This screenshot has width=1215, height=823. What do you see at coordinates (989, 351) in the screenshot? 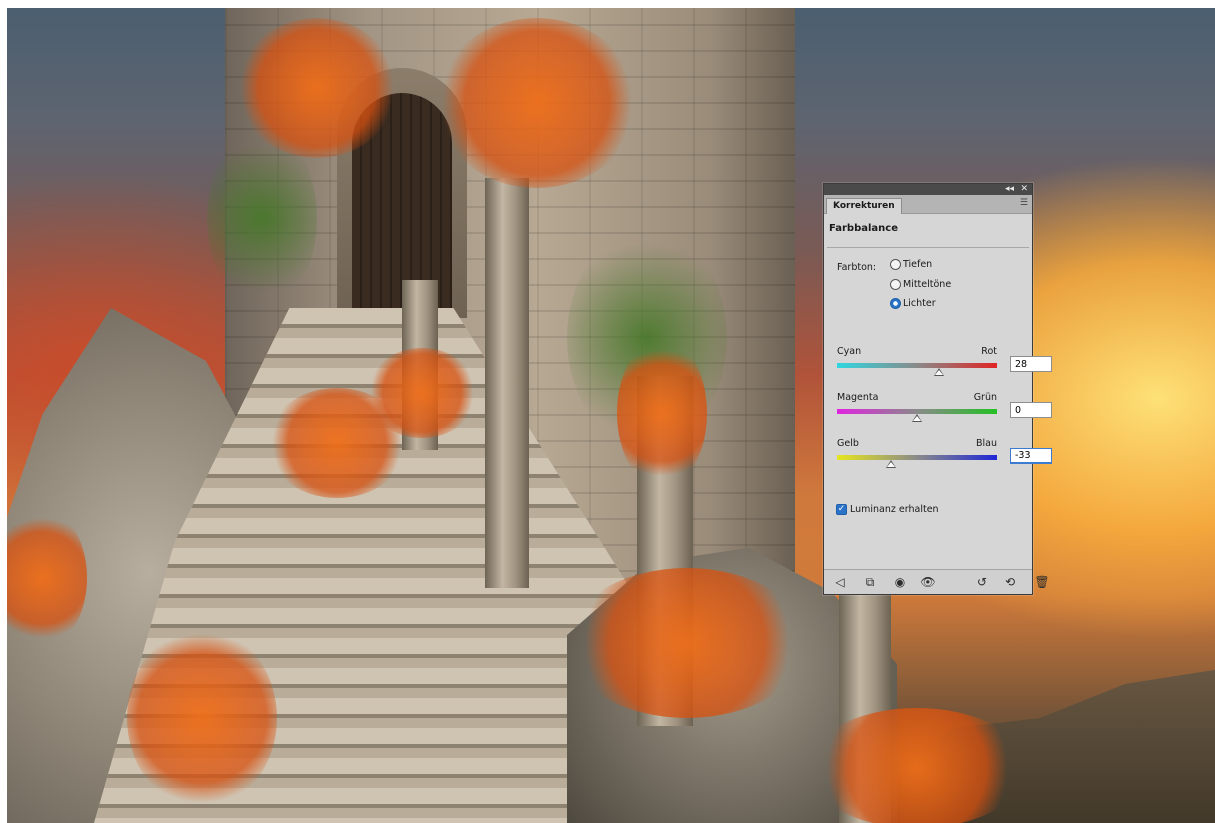
I see `slider-right-label: Rot` at bounding box center [989, 351].